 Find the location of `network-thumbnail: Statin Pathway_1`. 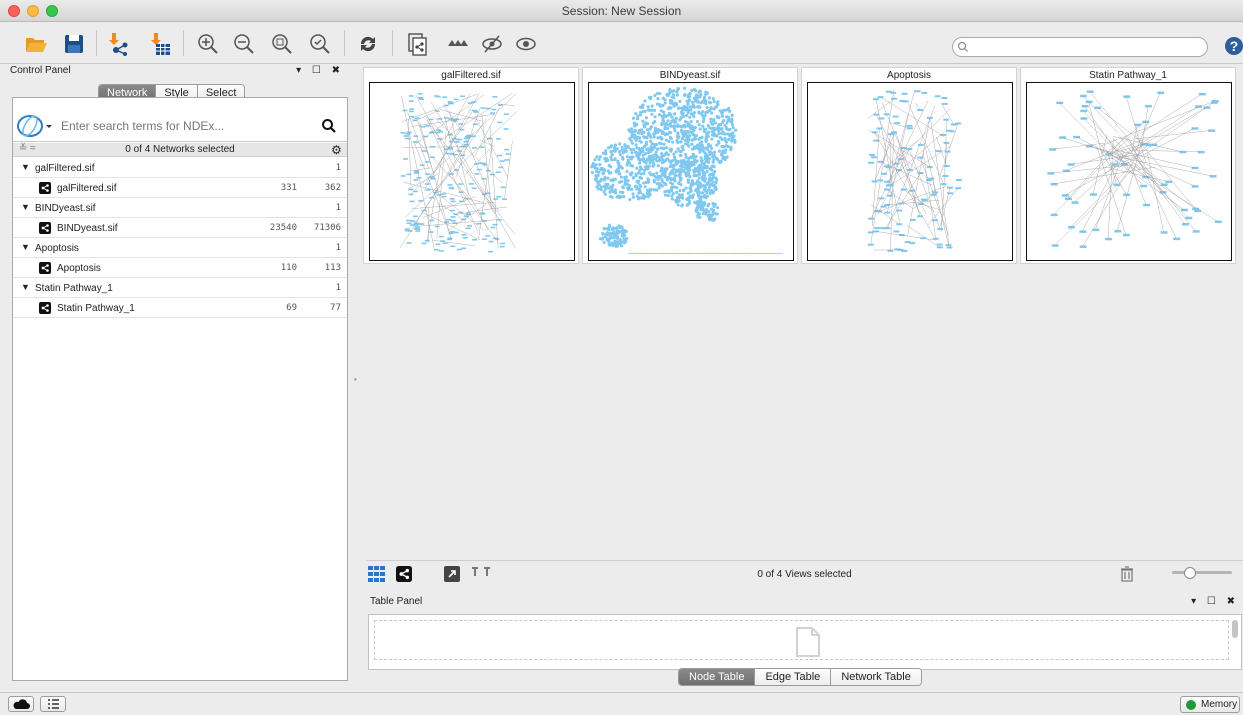

network-thumbnail: Statin Pathway_1 is located at coordinates (1128, 165).